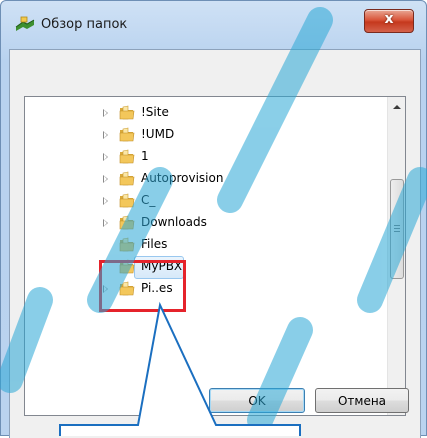  Describe the element at coordinates (205, 289) in the screenshot. I see `tree-item: Pi..es` at that location.